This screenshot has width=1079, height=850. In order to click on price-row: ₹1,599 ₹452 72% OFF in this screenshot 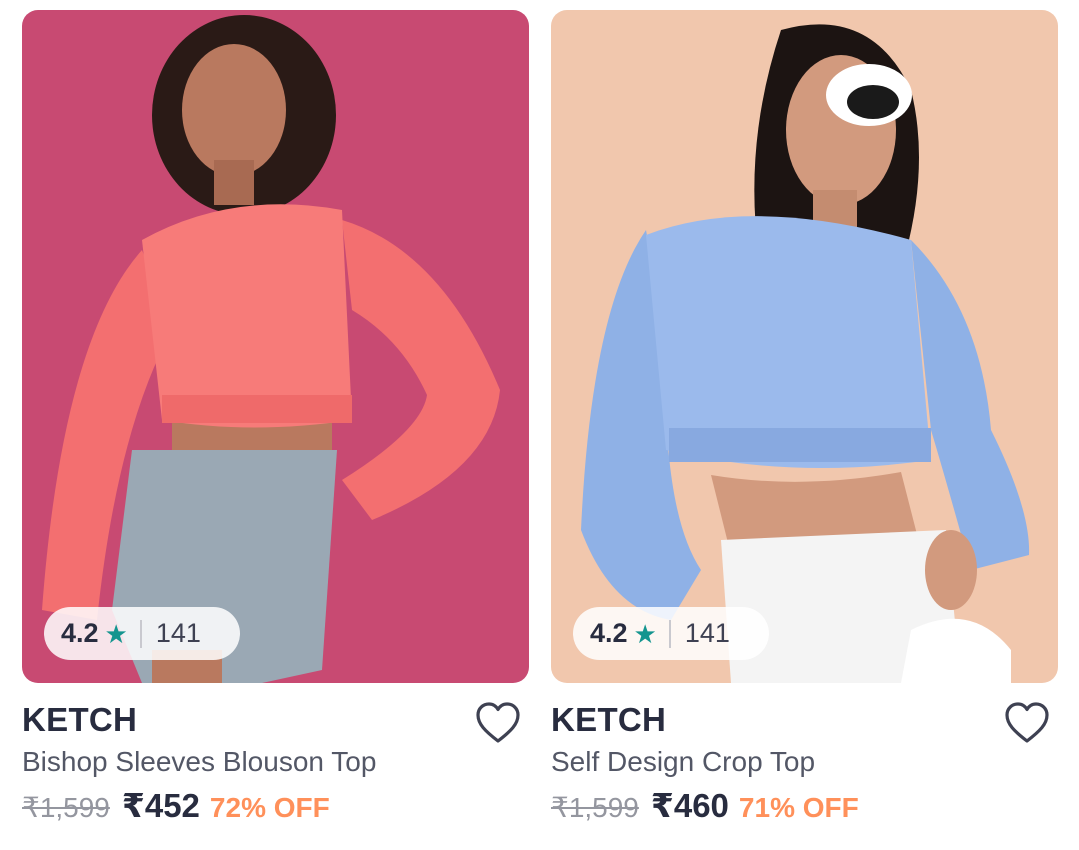, I will do `click(176, 805)`.